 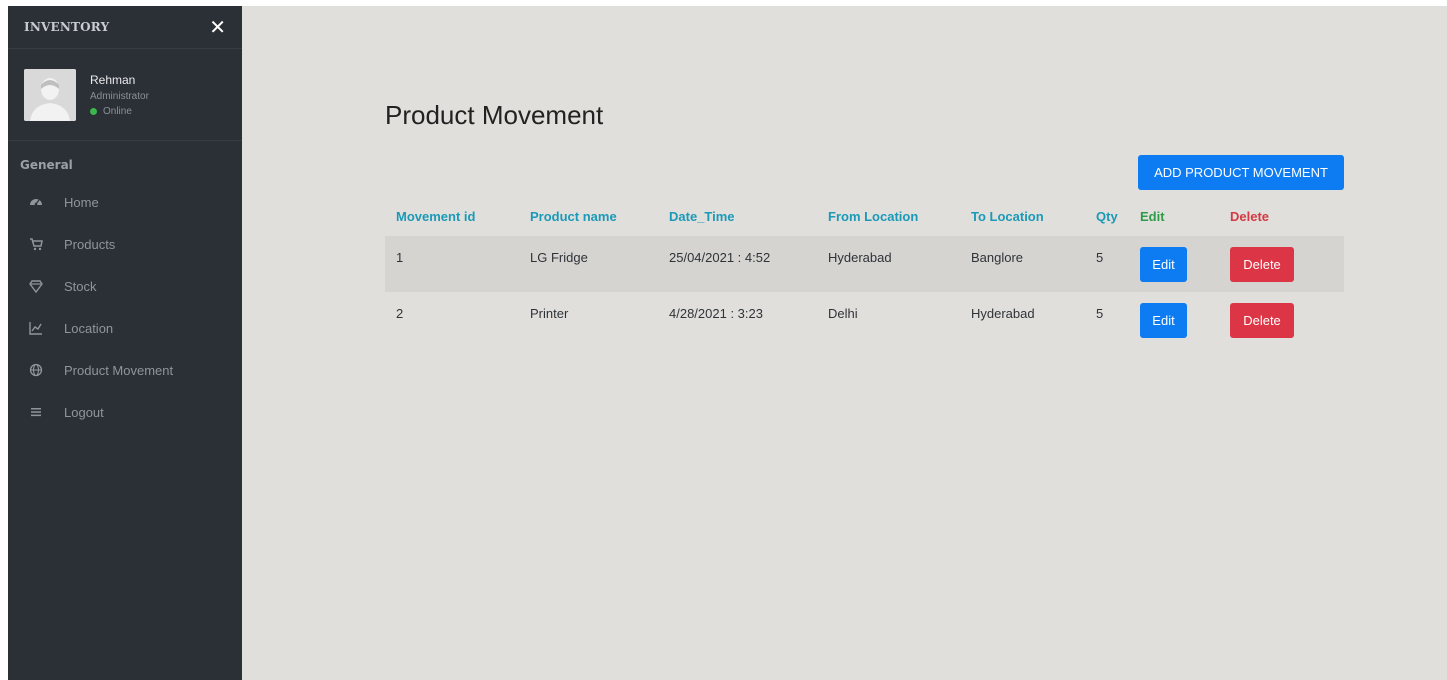 What do you see at coordinates (452, 264) in the screenshot?
I see `cell-movement-id: 1` at bounding box center [452, 264].